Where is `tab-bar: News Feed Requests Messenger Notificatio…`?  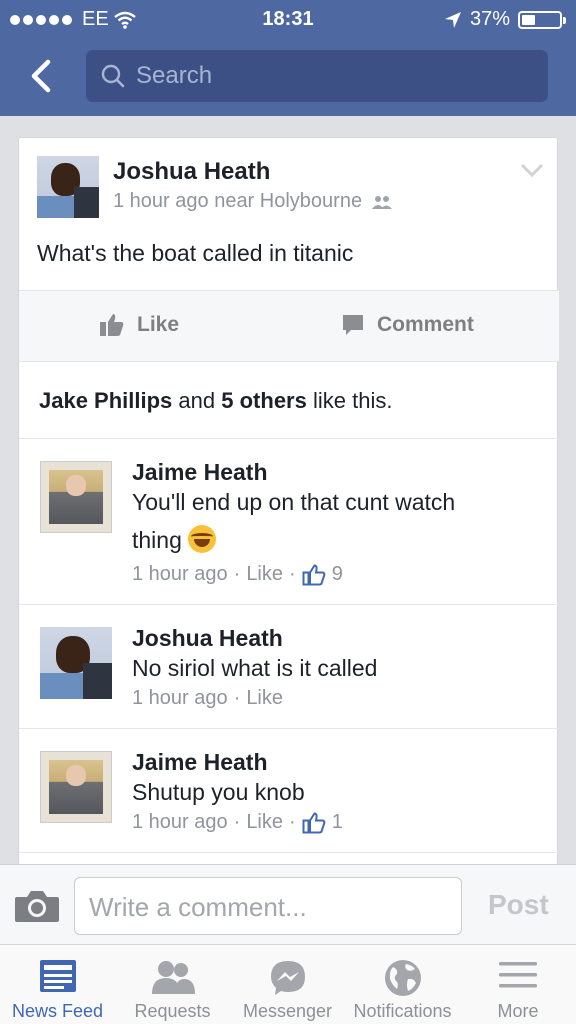 tab-bar: News Feed Requests Messenger Notificatio… is located at coordinates (288, 984).